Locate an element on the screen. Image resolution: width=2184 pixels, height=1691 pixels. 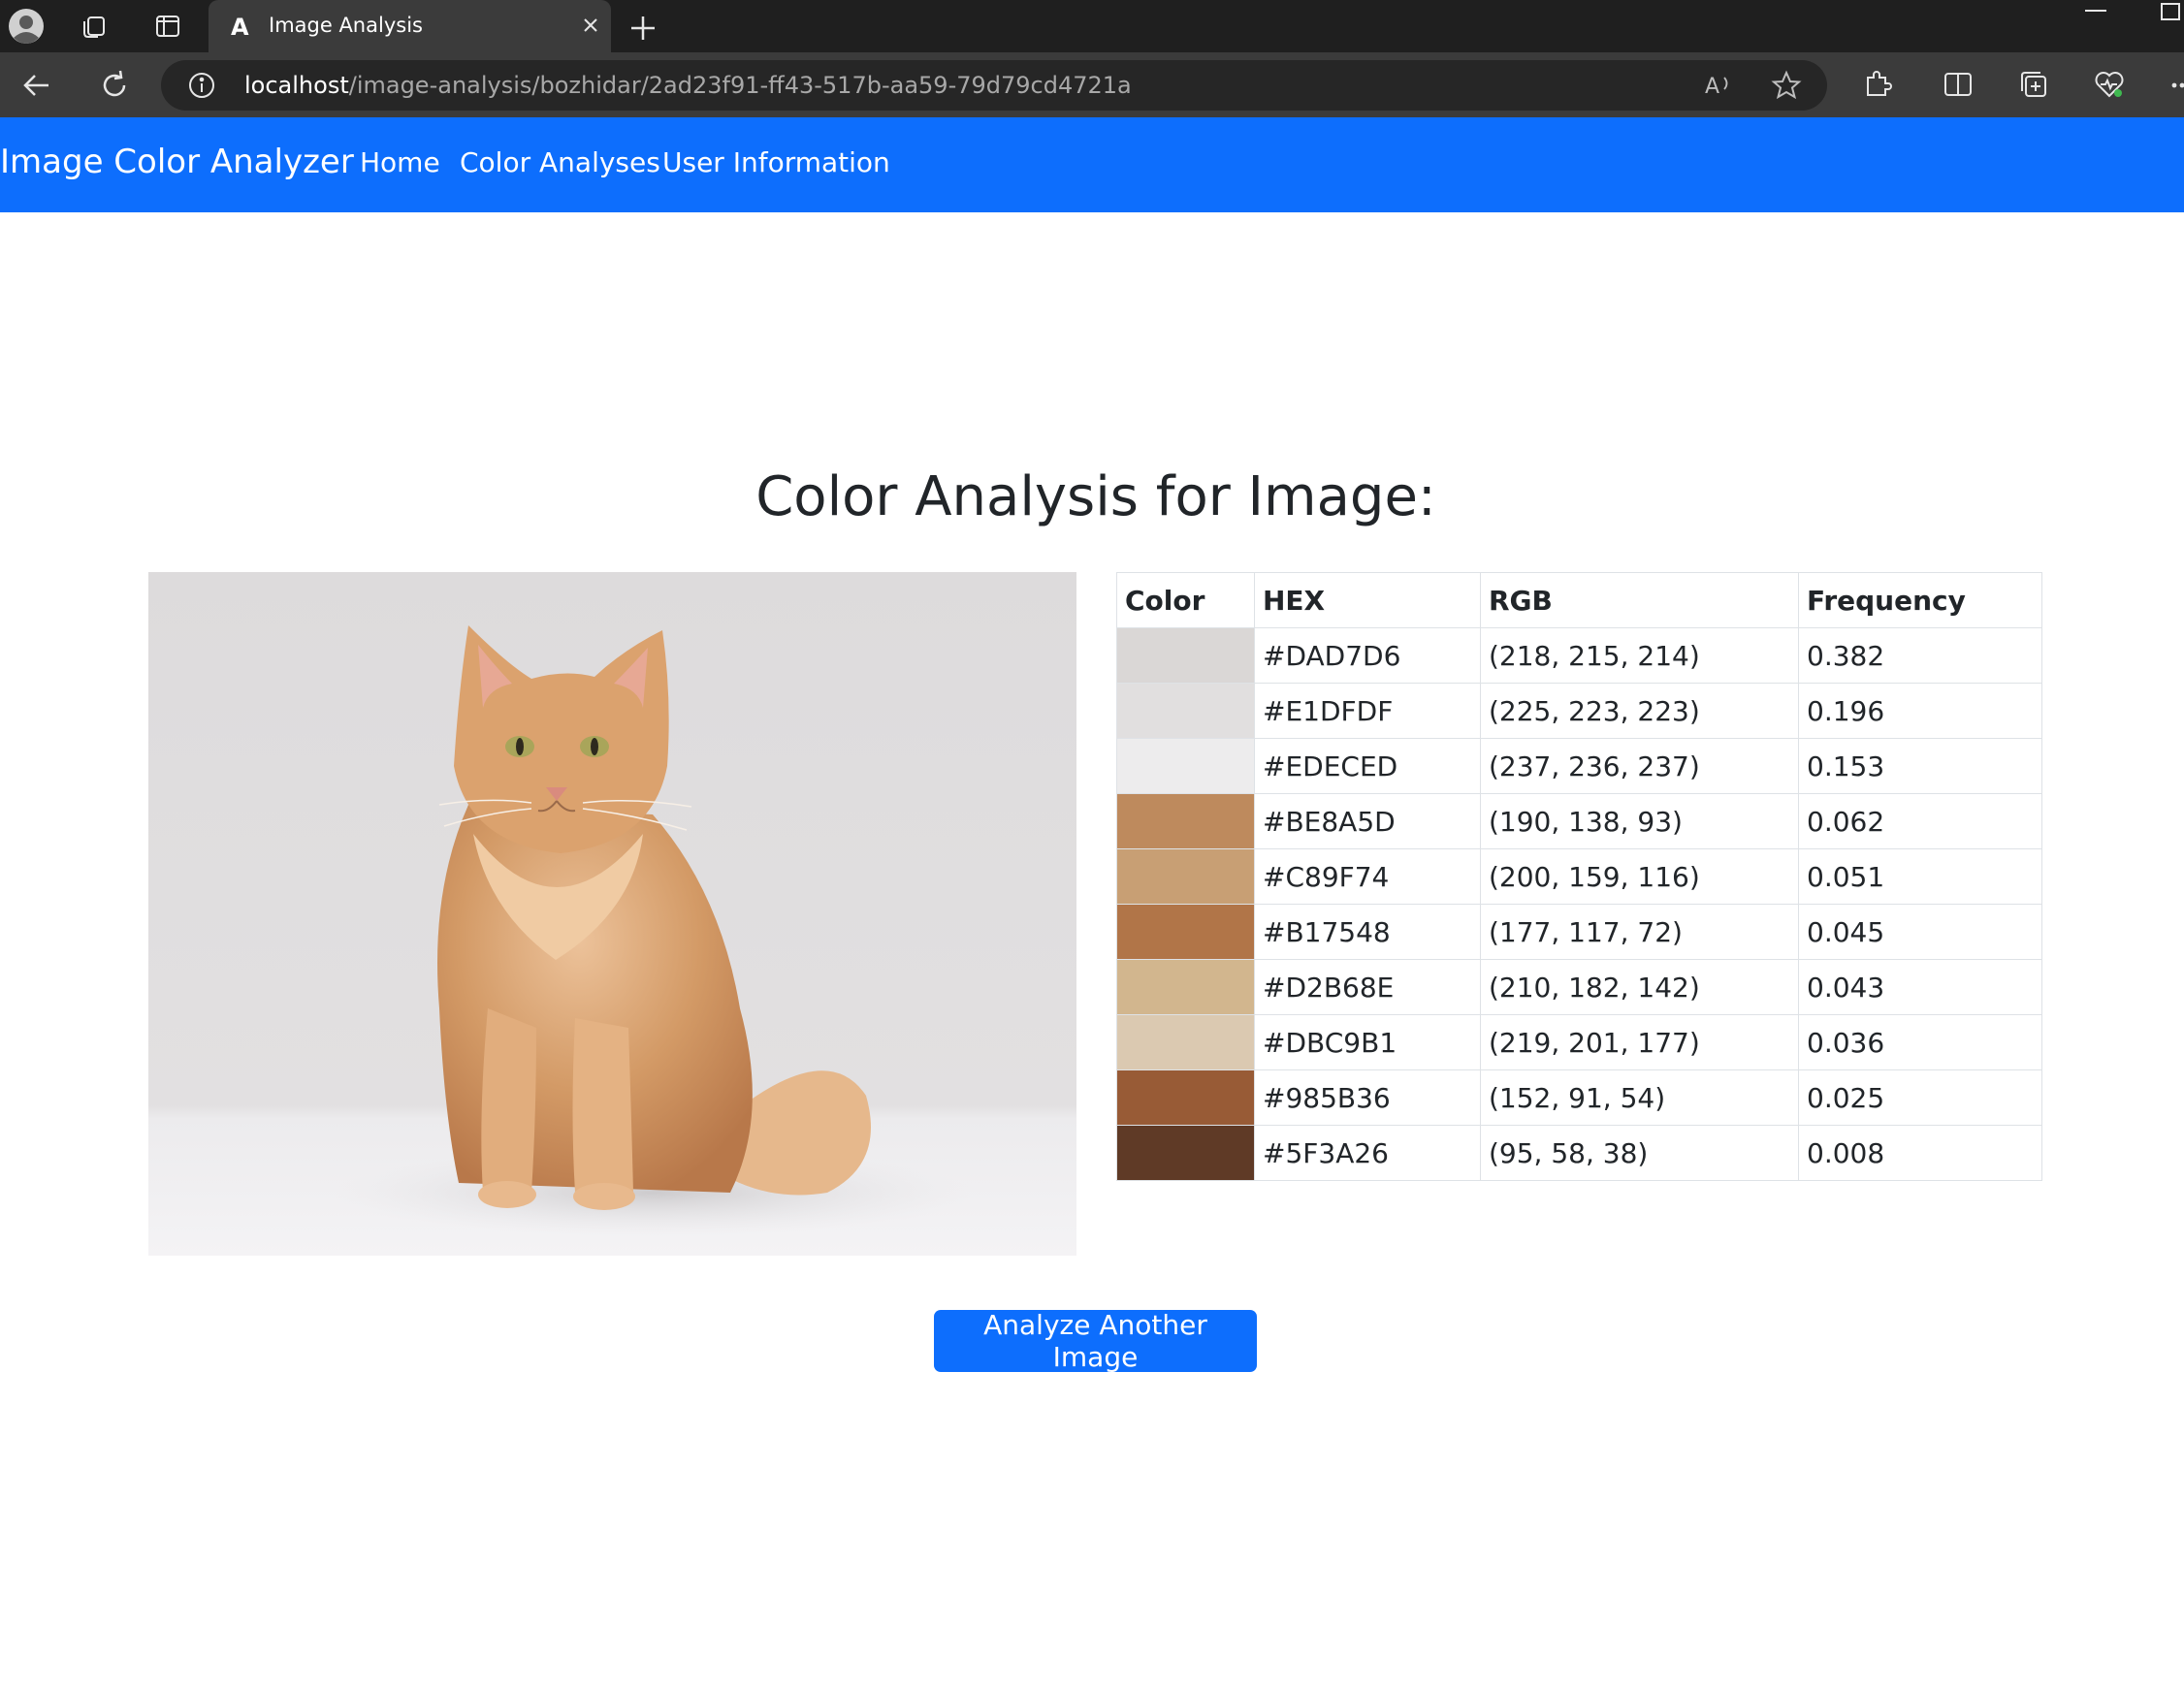
table-row: #EDECED (237, 236, 237) 0.153 is located at coordinates (1579, 766).